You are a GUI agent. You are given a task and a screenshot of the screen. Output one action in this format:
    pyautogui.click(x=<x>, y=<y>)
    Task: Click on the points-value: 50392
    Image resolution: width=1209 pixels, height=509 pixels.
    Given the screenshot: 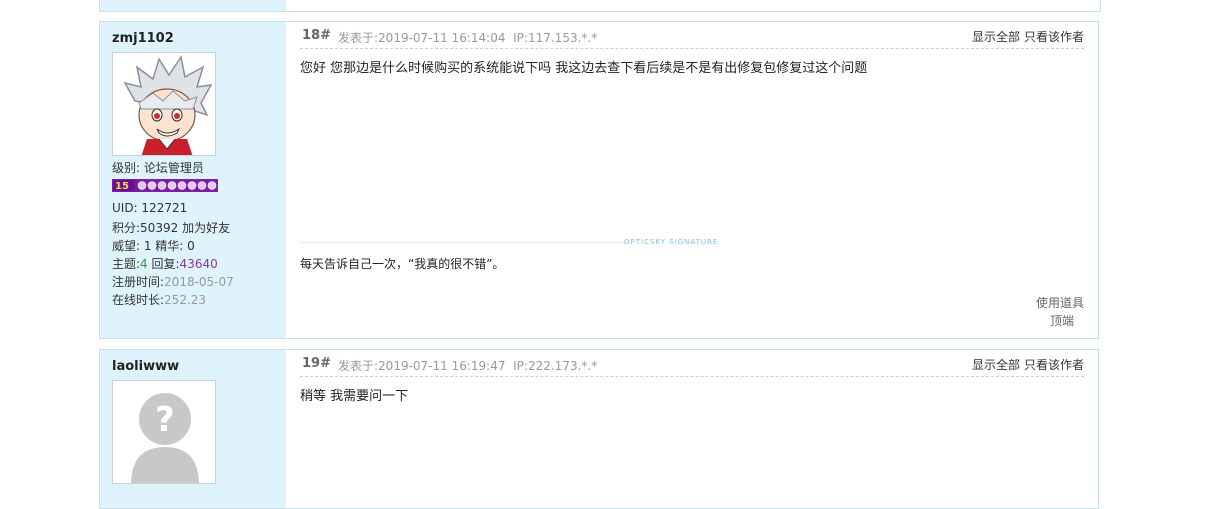 What is the action you would take?
    pyautogui.click(x=159, y=228)
    